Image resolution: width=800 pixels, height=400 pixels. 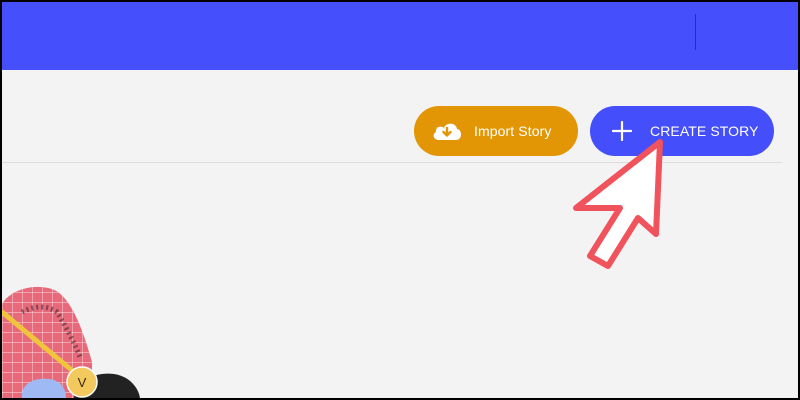 What do you see at coordinates (695, 32) in the screenshot?
I see `topbar-divider` at bounding box center [695, 32].